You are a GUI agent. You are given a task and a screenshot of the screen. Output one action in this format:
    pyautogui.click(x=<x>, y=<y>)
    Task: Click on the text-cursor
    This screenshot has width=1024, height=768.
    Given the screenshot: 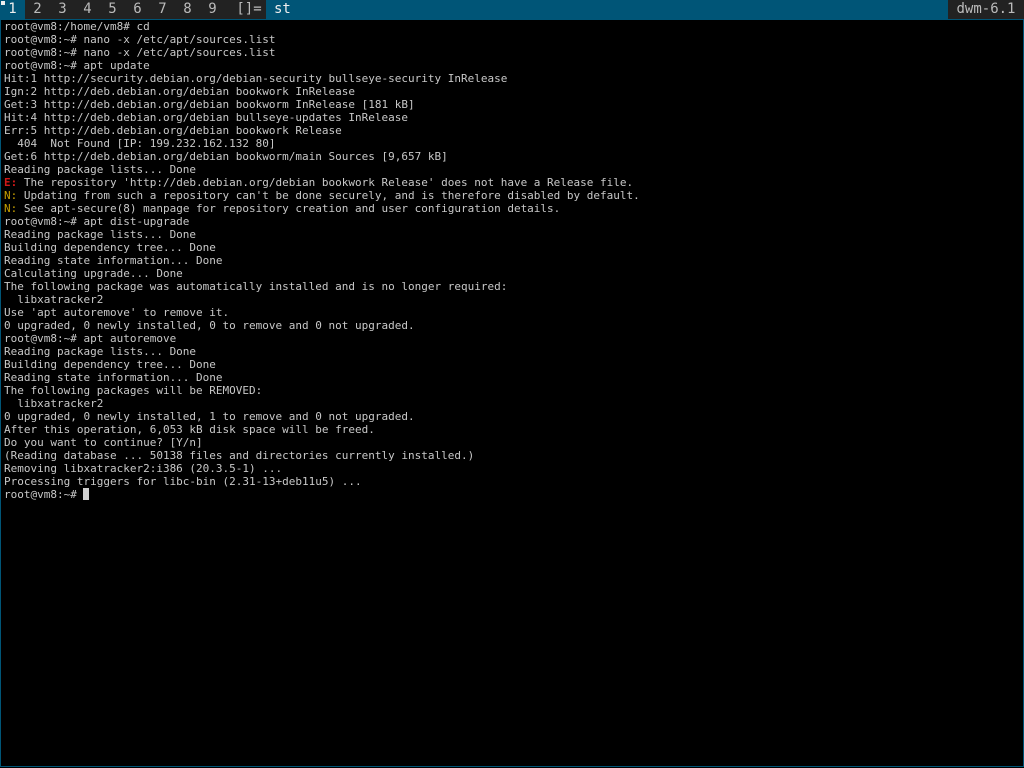 What is the action you would take?
    pyautogui.click(x=86, y=494)
    